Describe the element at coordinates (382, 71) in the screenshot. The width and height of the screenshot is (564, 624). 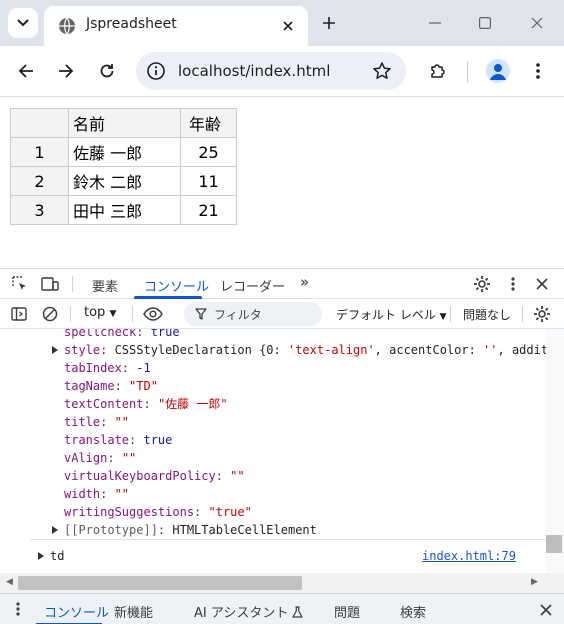
I see `bookmark-star-icon` at that location.